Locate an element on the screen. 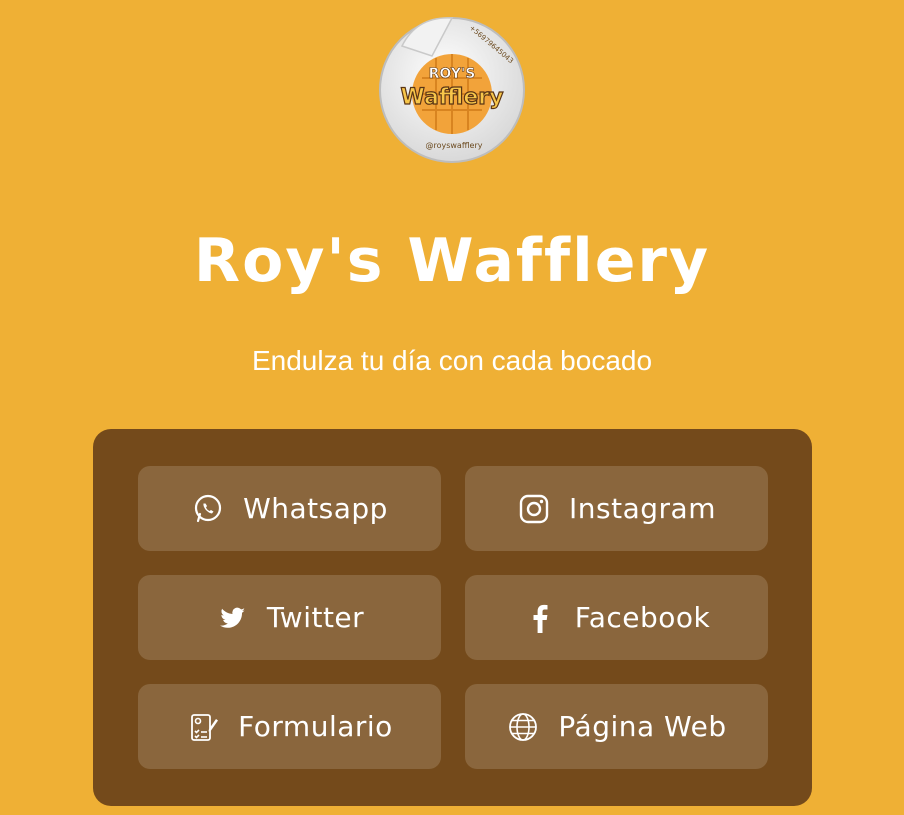  twitter-icon is located at coordinates (232, 618).